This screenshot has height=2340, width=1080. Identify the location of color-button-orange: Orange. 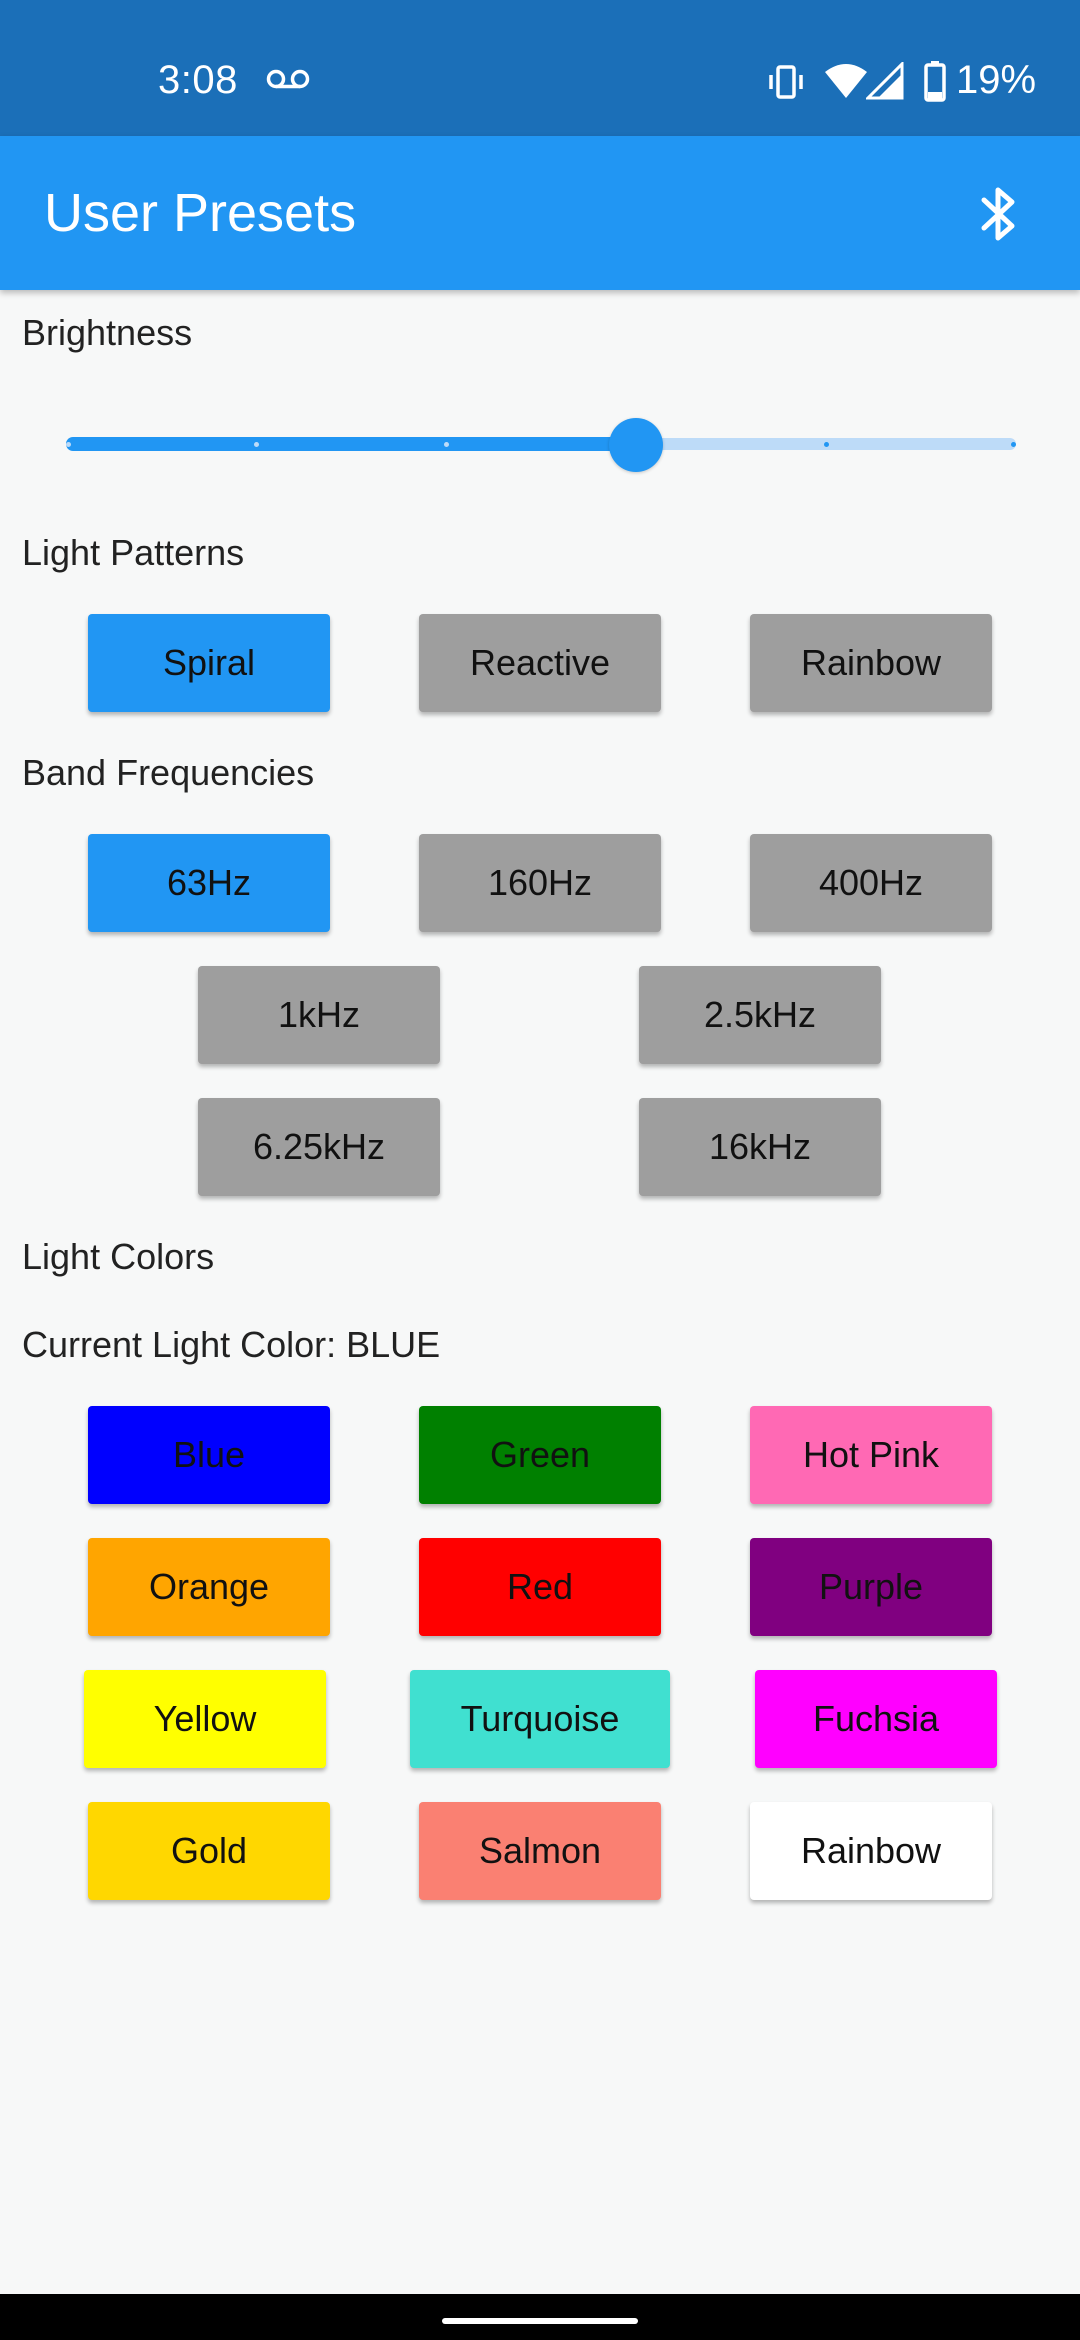
(209, 1587).